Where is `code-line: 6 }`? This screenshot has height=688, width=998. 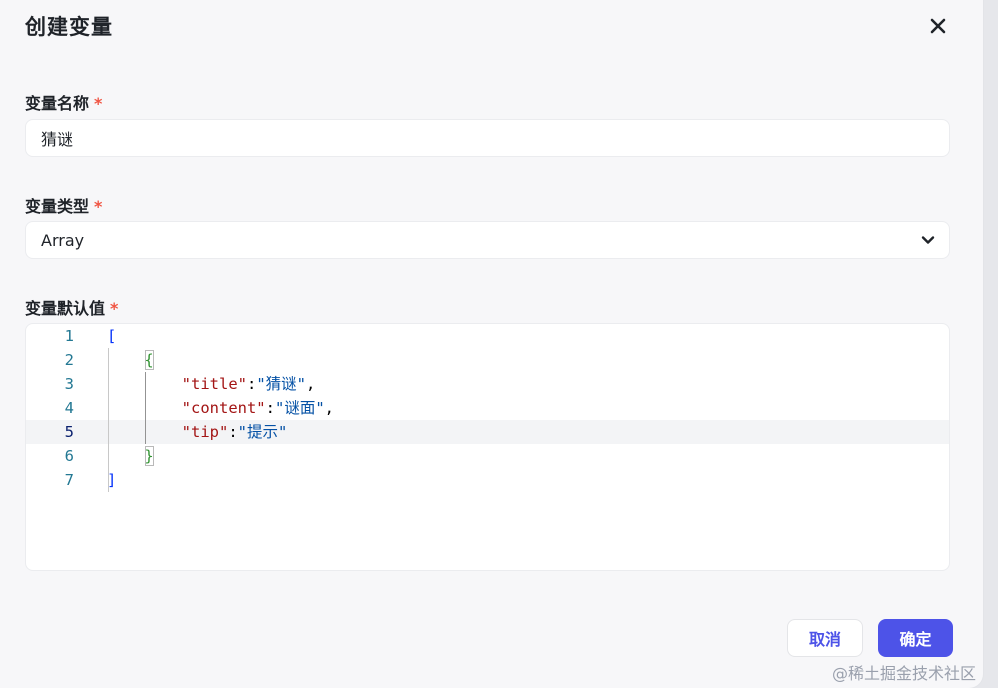
code-line: 6 } is located at coordinates (487, 456).